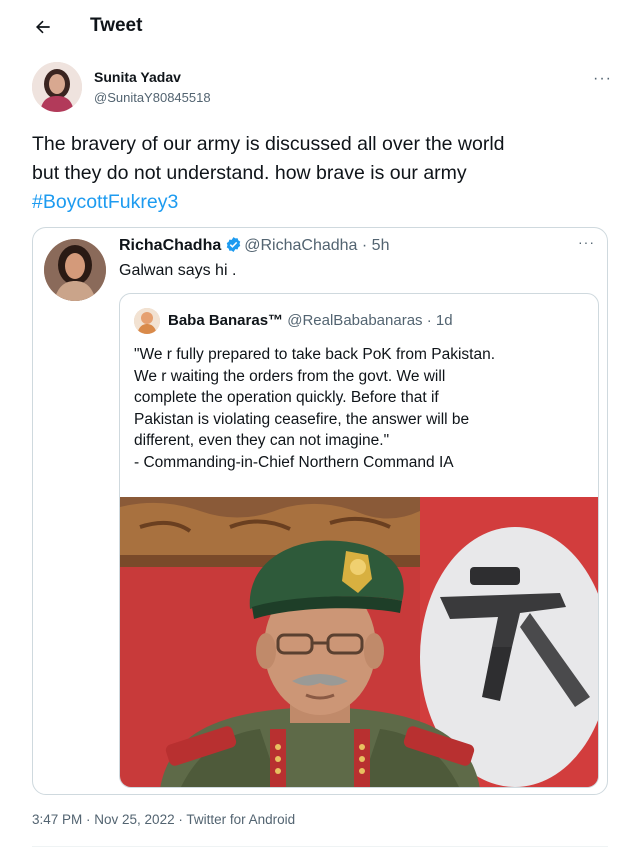 This screenshot has width=640, height=854. I want to click on quote-header: RichaChadha @RichaChadha · 5h, so click(254, 245).